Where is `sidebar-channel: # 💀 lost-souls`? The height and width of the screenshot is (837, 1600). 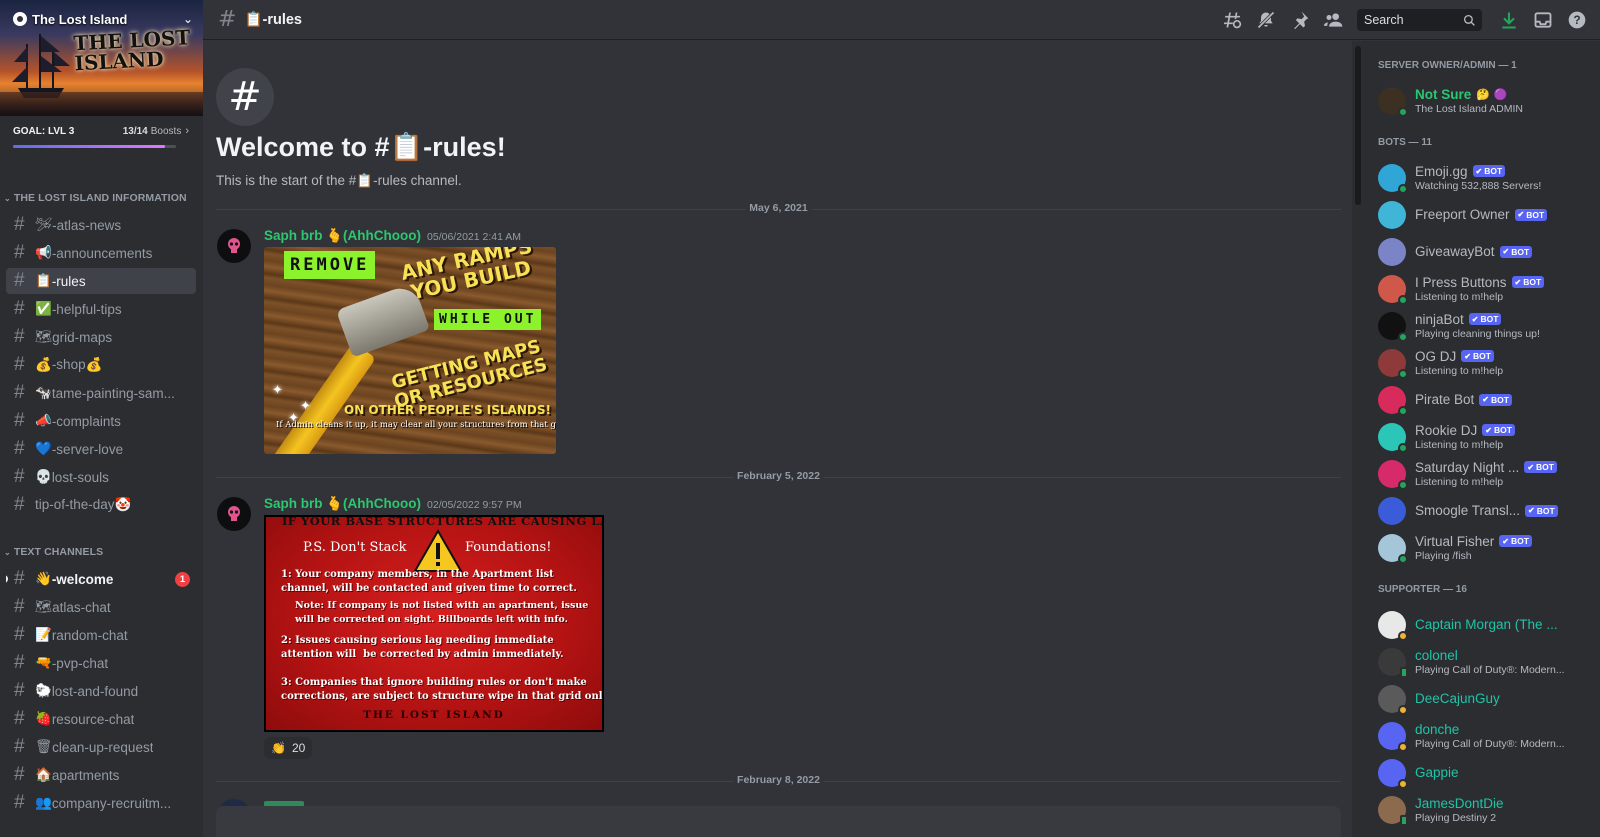
sidebar-channel: # 💀 lost-souls is located at coordinates (101, 477).